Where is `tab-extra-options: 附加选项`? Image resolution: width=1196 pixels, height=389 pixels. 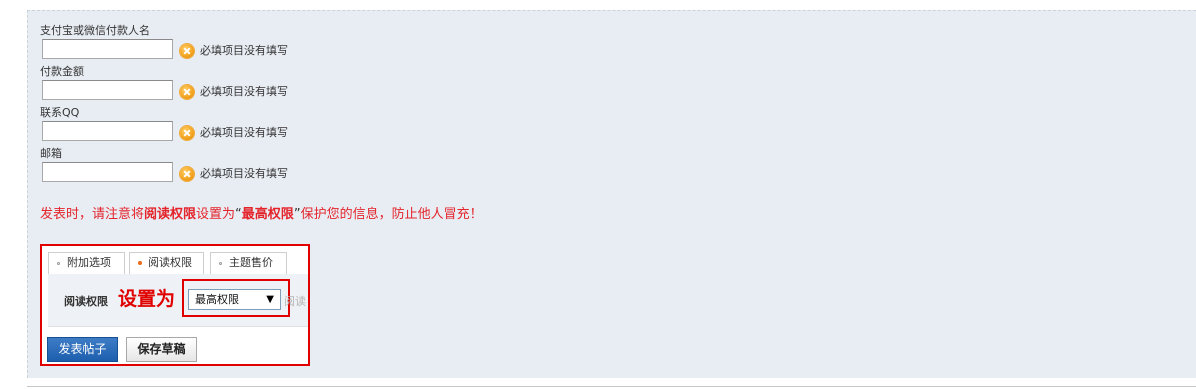
tab-extra-options: 附加选项 is located at coordinates (86, 263).